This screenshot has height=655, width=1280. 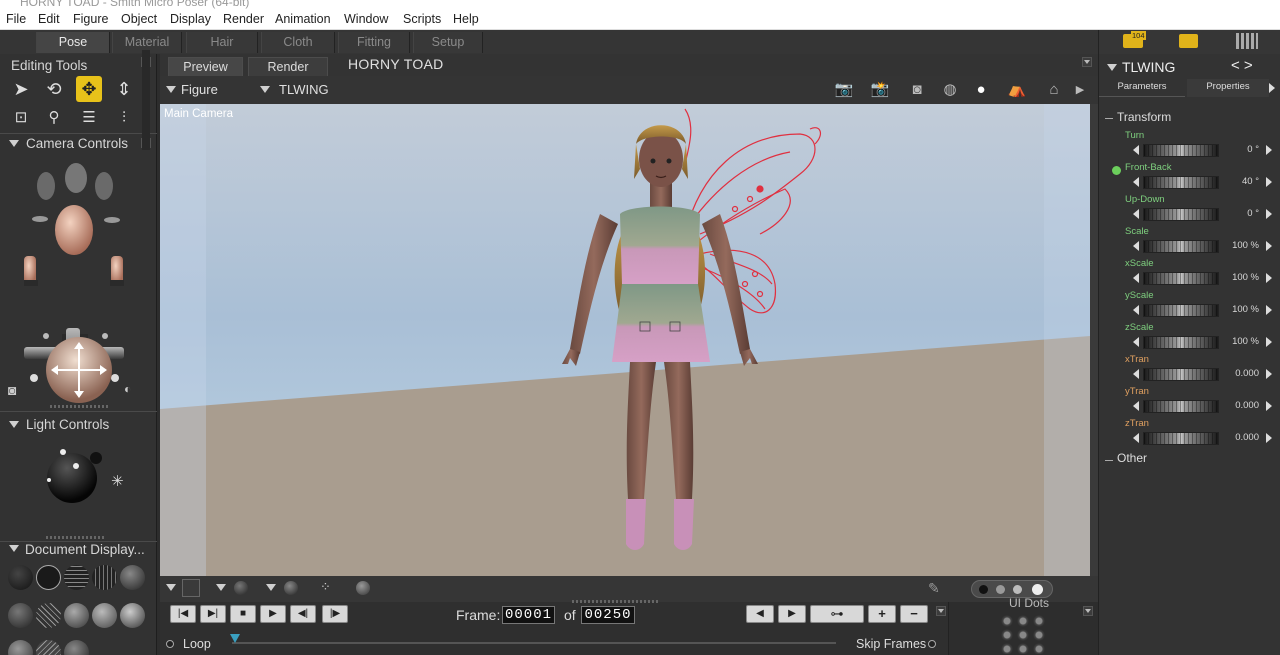 I want to click on display-wireframe-icon, so click(x=76, y=577).